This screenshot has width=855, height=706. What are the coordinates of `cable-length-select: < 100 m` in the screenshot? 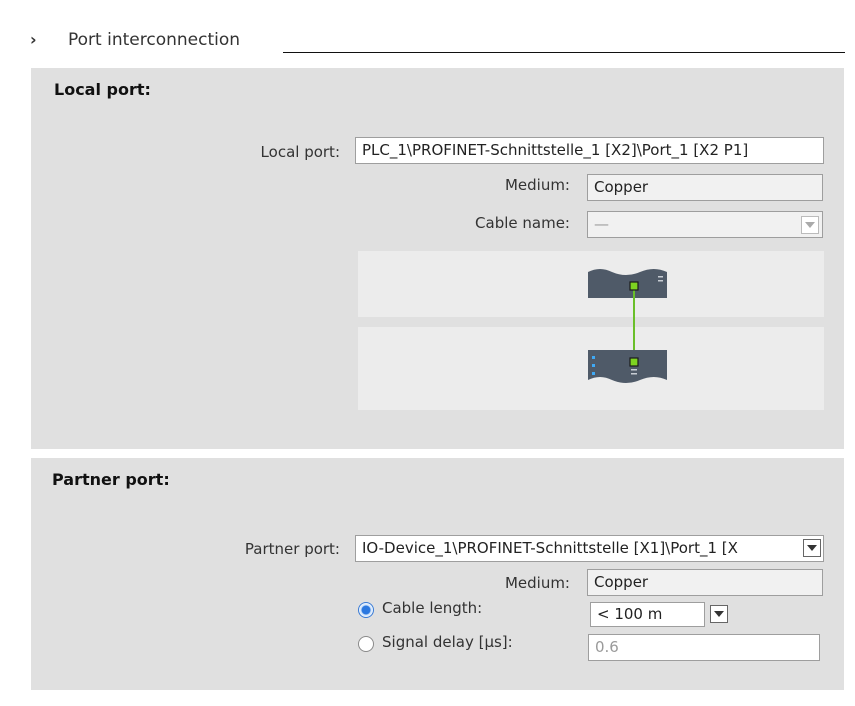 It's located at (647, 614).